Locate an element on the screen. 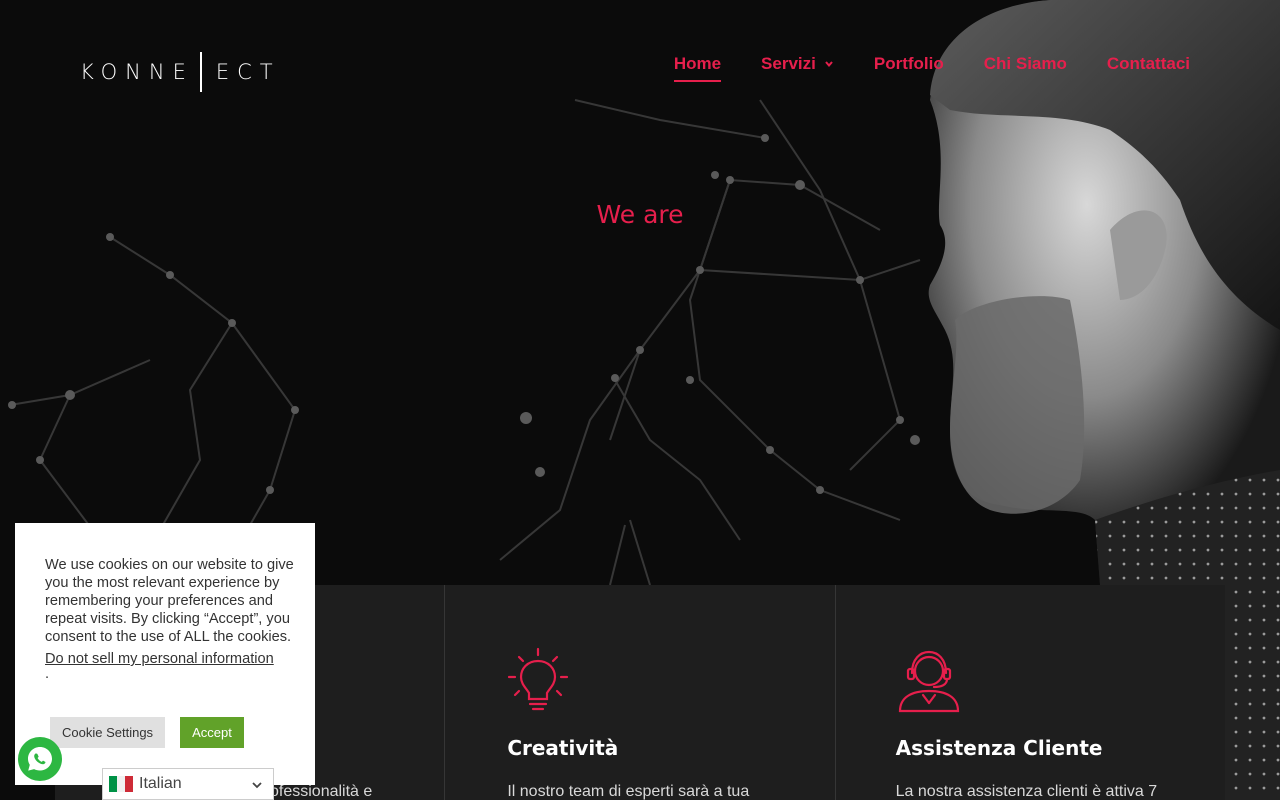  logo: KONNE ECT is located at coordinates (180, 72).